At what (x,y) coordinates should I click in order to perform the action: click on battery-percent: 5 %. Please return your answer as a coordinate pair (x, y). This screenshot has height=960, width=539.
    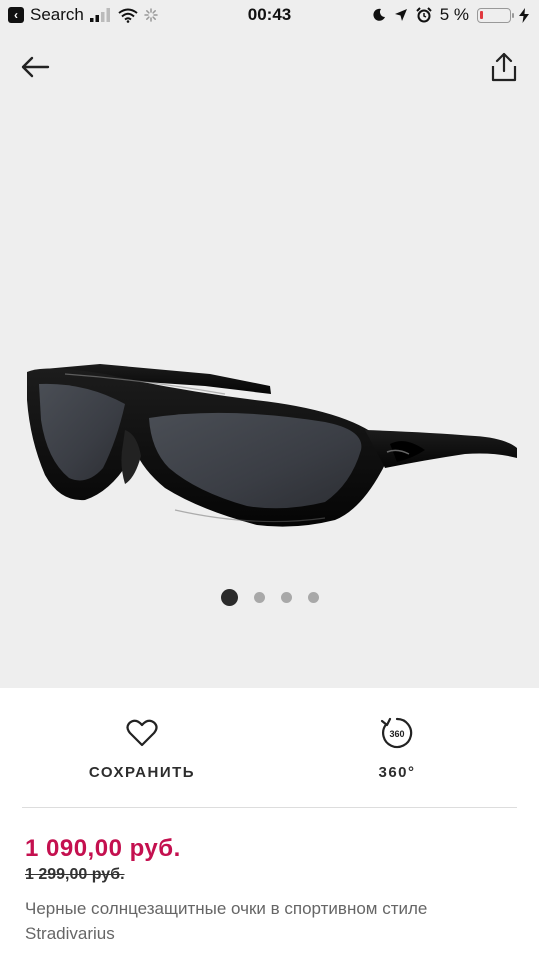
    Looking at the image, I should click on (454, 14).